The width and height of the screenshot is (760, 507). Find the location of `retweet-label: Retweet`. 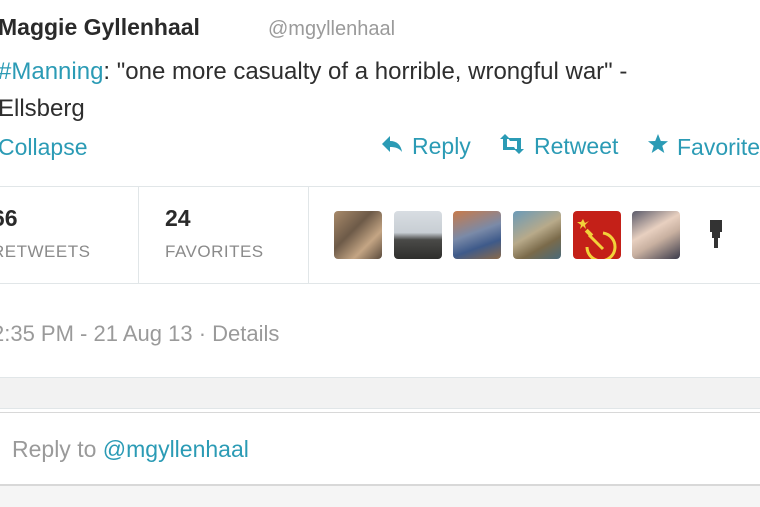

retweet-label: Retweet is located at coordinates (576, 146).